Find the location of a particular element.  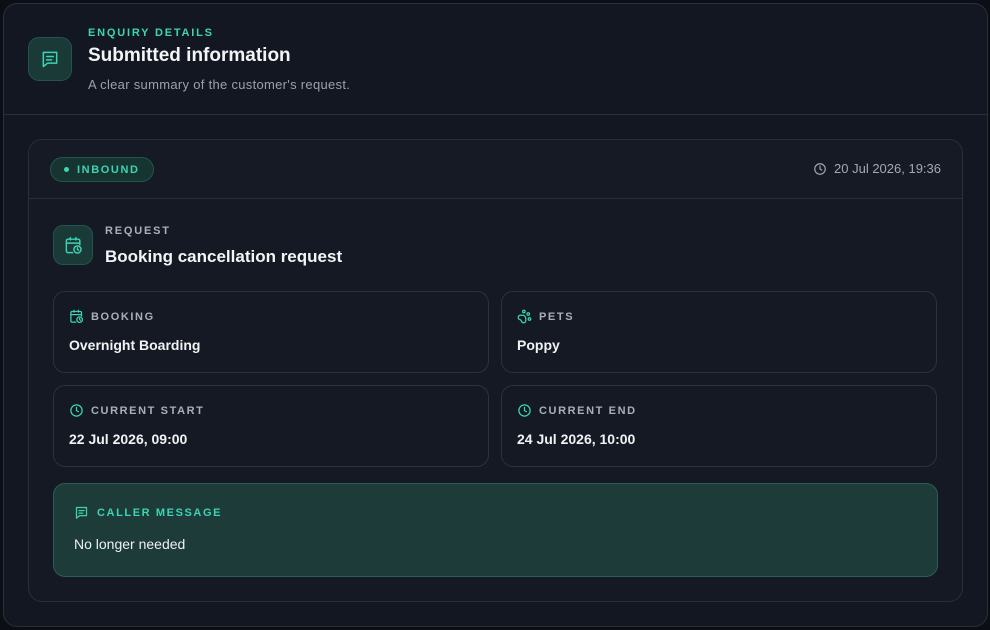

request-label: REQUEST is located at coordinates (138, 231).